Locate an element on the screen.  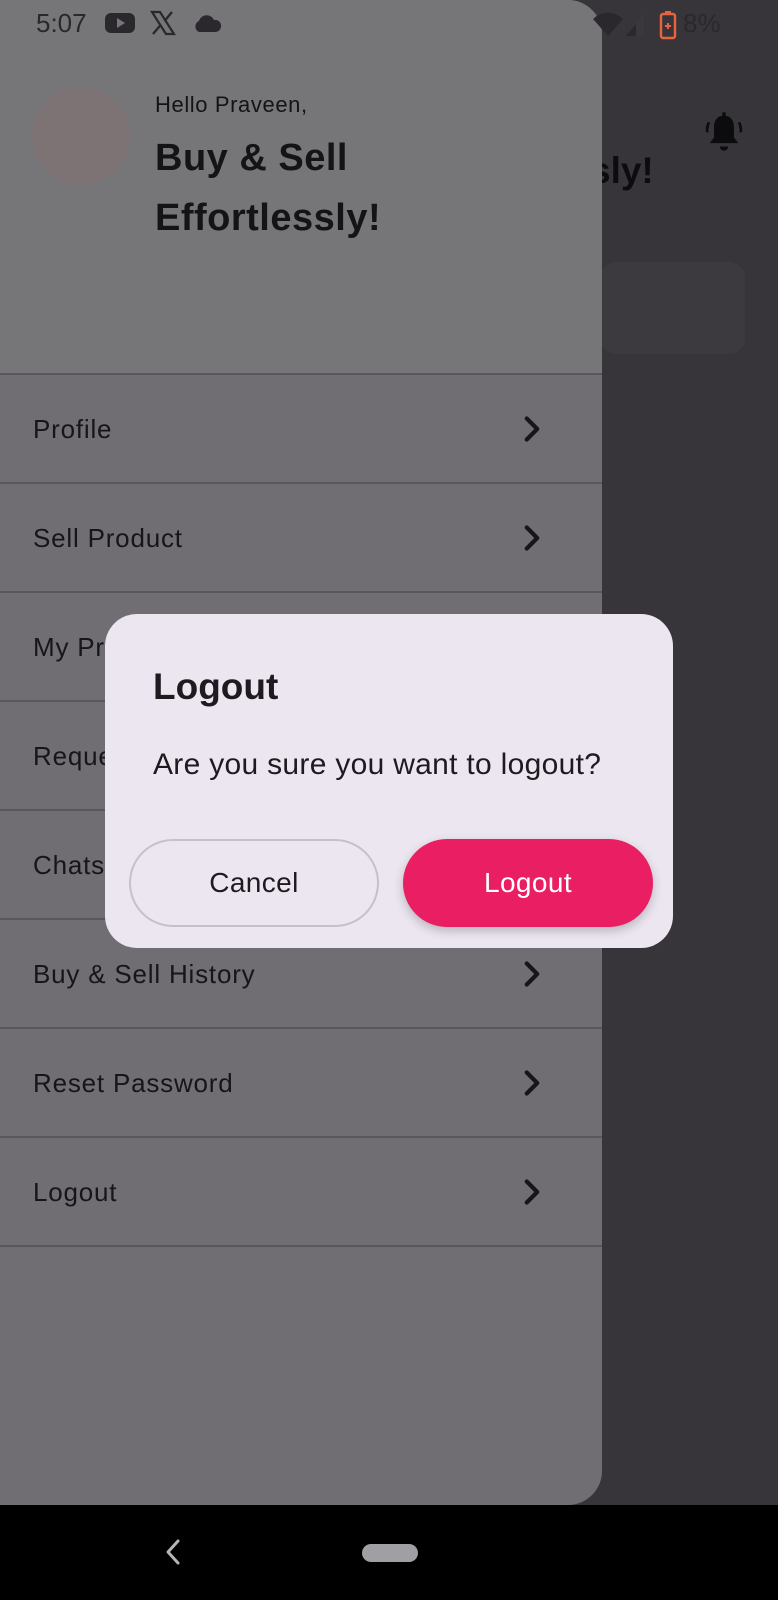
back-icon is located at coordinates (173, 1552).